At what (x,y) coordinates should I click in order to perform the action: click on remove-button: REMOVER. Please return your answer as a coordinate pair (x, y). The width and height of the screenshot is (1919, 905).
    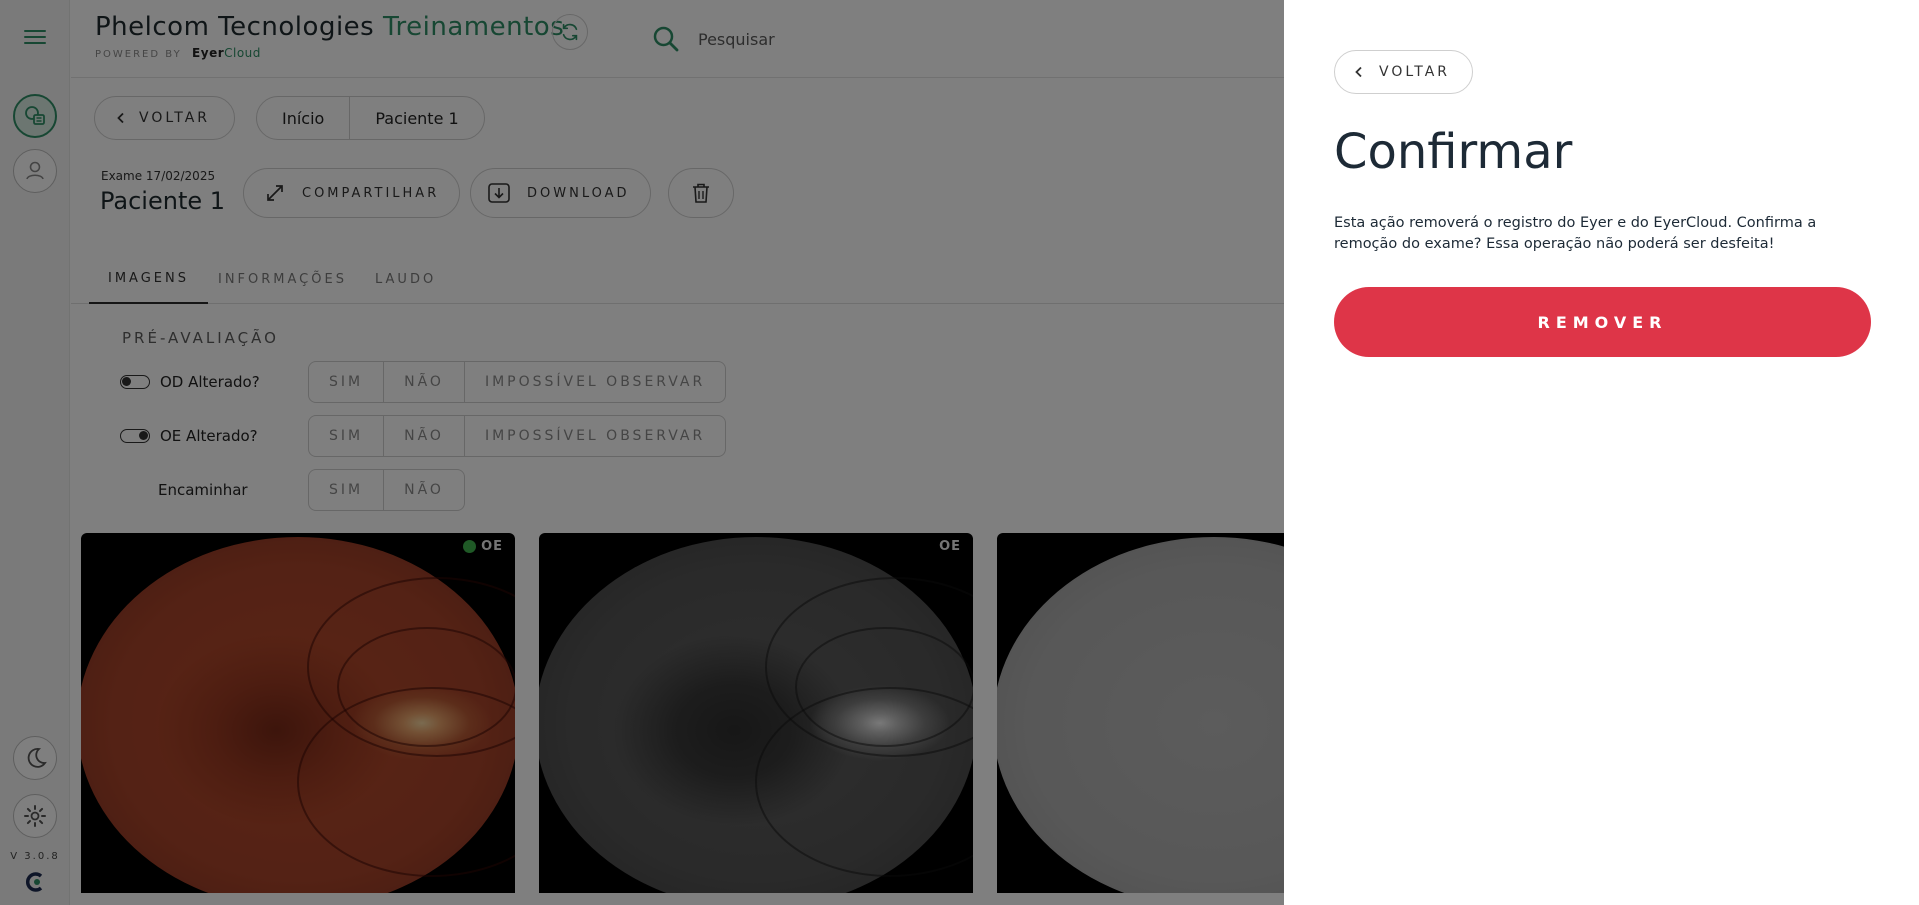
    Looking at the image, I should click on (1602, 322).